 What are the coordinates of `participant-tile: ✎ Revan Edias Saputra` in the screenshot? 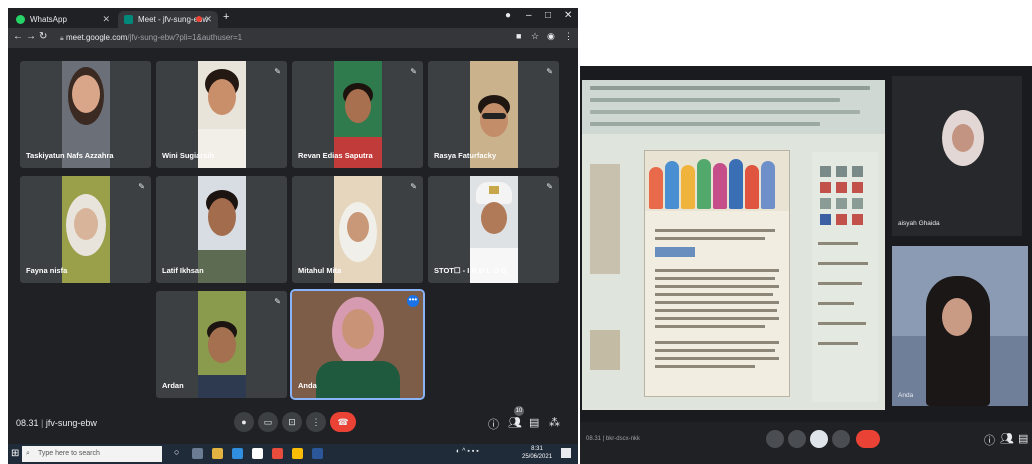 It's located at (357, 114).